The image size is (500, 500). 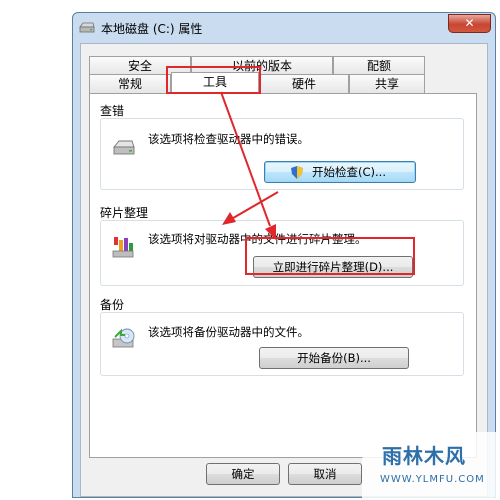 I want to click on cancel-button: 取消, so click(x=325, y=474).